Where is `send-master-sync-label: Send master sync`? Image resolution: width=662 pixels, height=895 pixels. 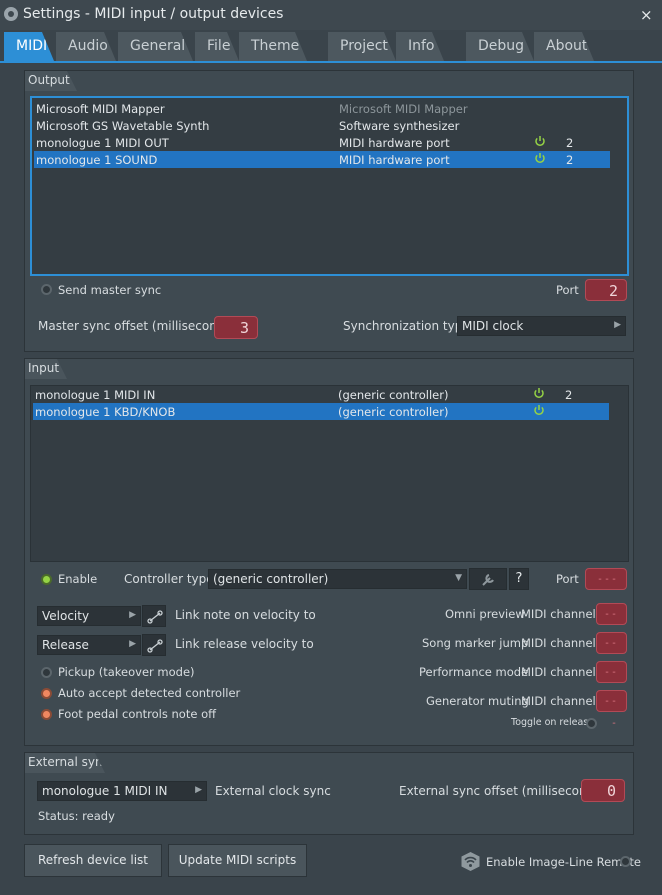
send-master-sync-label: Send master sync is located at coordinates (110, 290).